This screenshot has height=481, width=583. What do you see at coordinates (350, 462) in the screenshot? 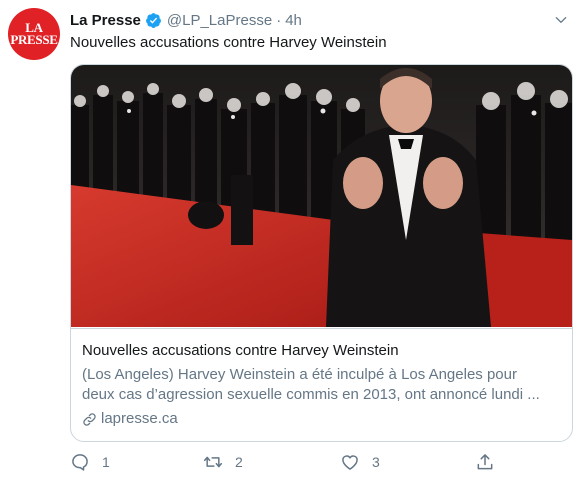
I see `like-icon` at bounding box center [350, 462].